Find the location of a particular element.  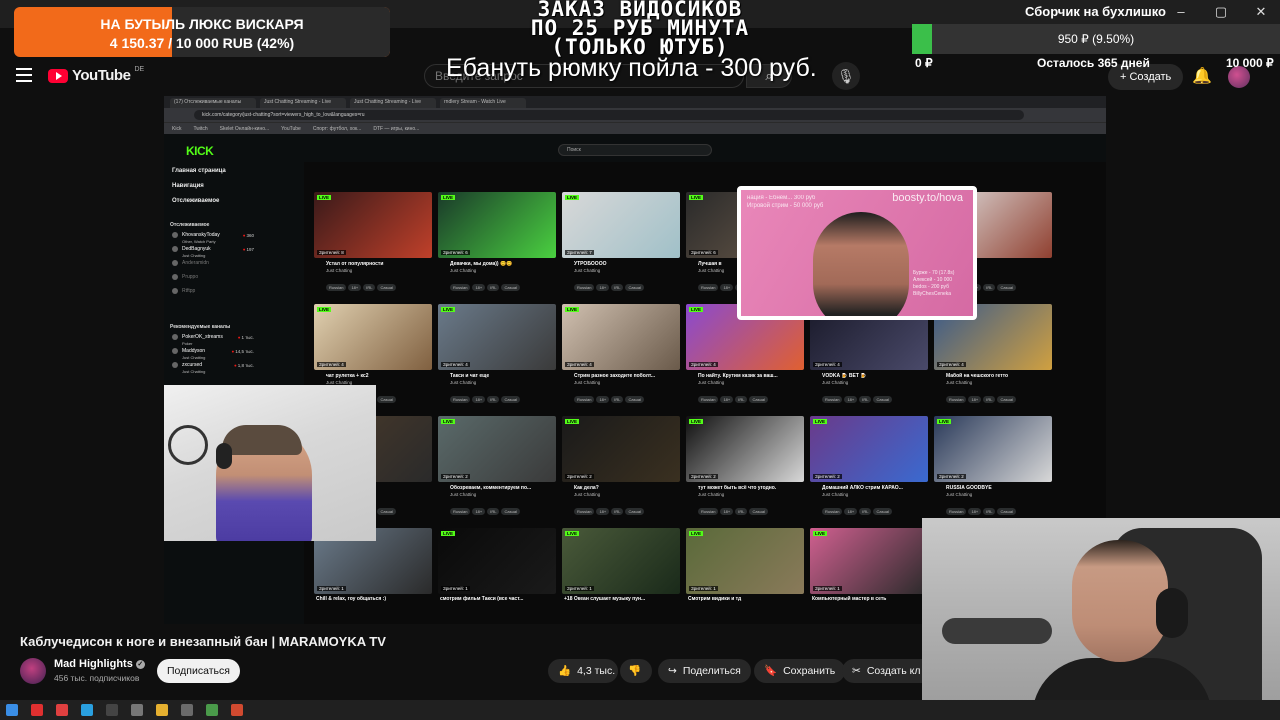

stream-title: Компьютерный мастер в сеть is located at coordinates (868, 599).